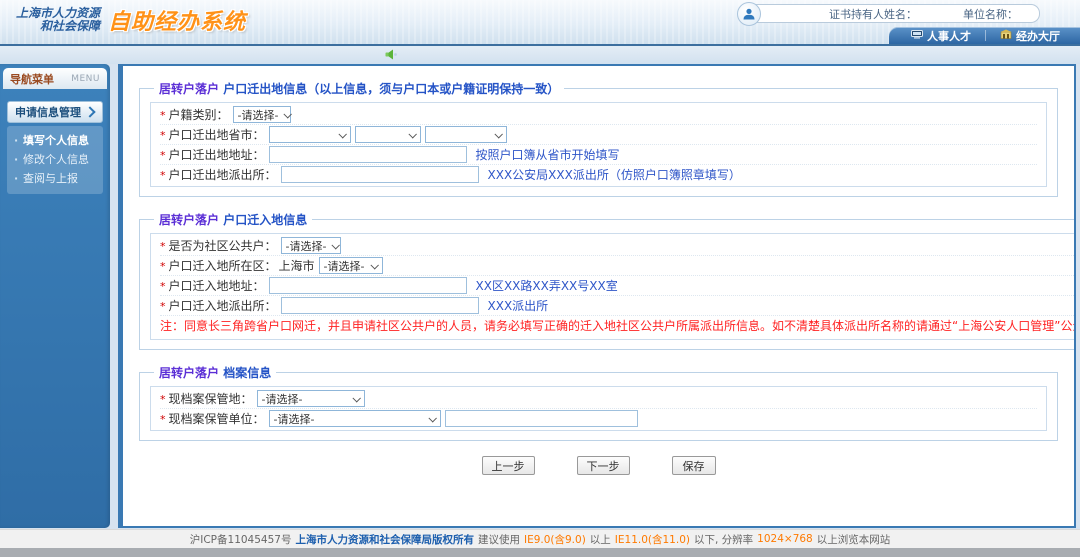  I want to click on row-move-in-address: 户口迁入地地址： XX区XX路XX弄XX号XX室, so click(617, 286).